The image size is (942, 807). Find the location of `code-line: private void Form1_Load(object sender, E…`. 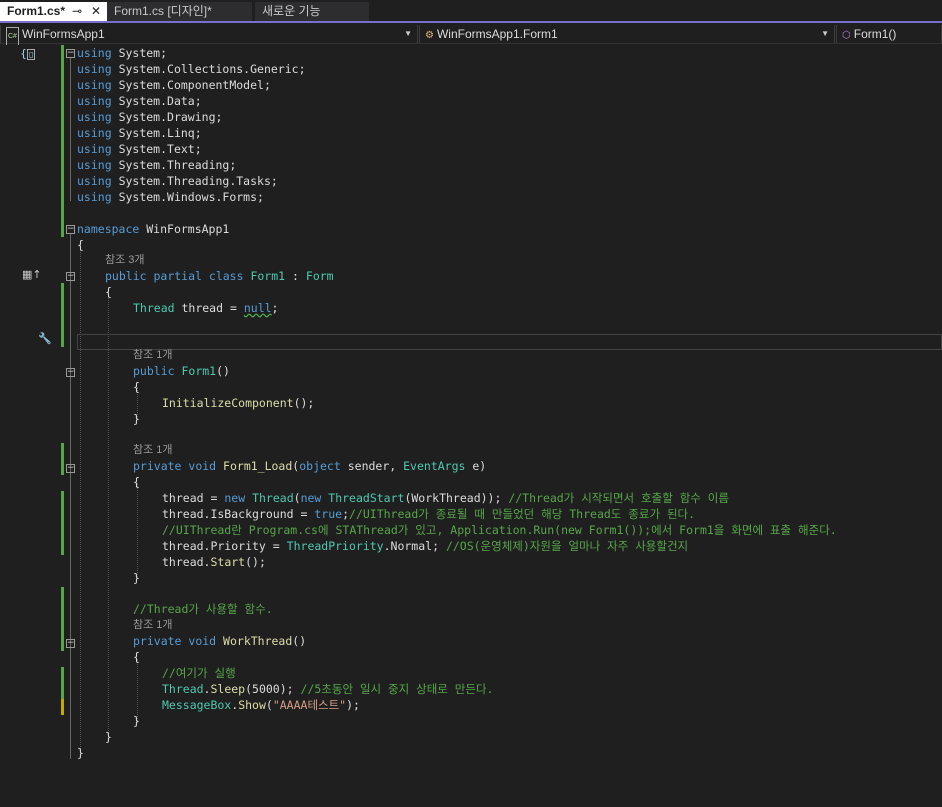

code-line: private void Form1_Load(object sender, E… is located at coordinates (310, 466).